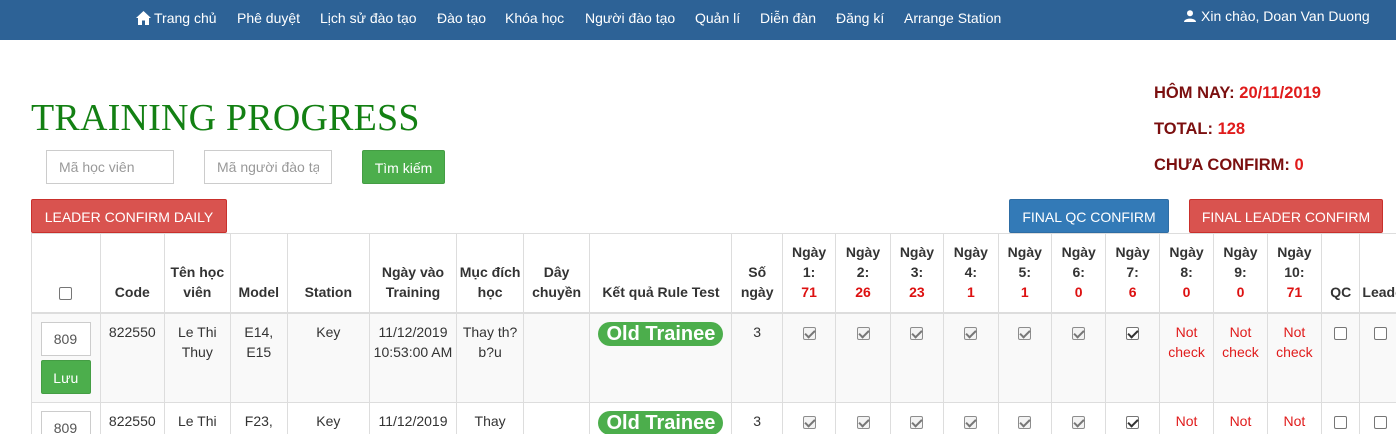 This screenshot has height=434, width=1396. I want to click on cell-qc, so click(1341, 357).